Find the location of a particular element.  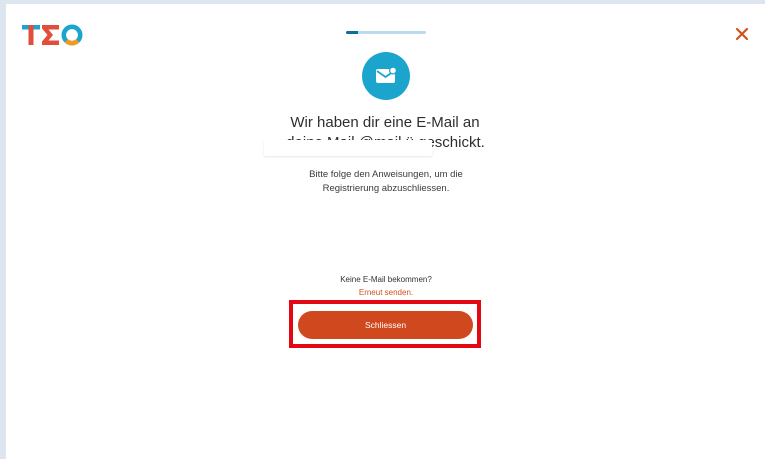

teo-logo is located at coordinates (52, 35).